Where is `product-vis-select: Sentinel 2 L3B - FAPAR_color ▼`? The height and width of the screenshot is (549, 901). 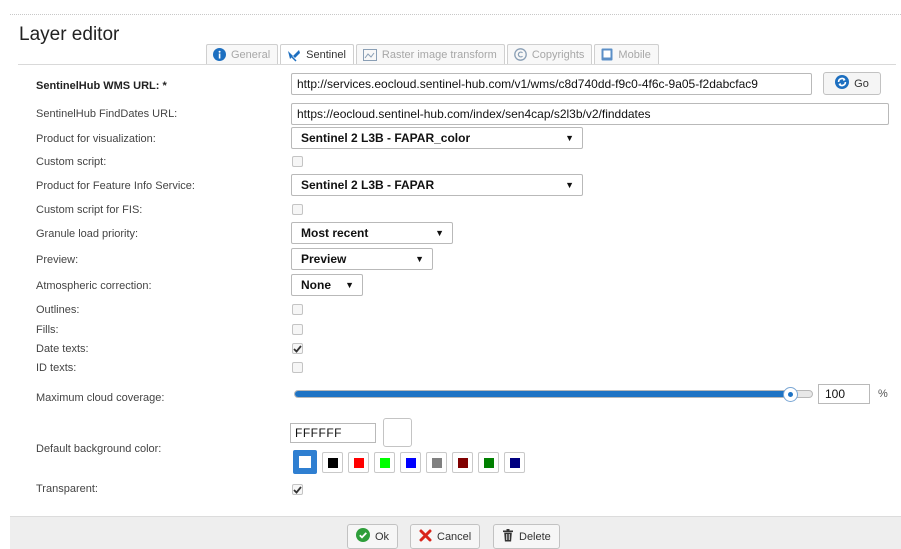 product-vis-select: Sentinel 2 L3B - FAPAR_color ▼ is located at coordinates (437, 138).